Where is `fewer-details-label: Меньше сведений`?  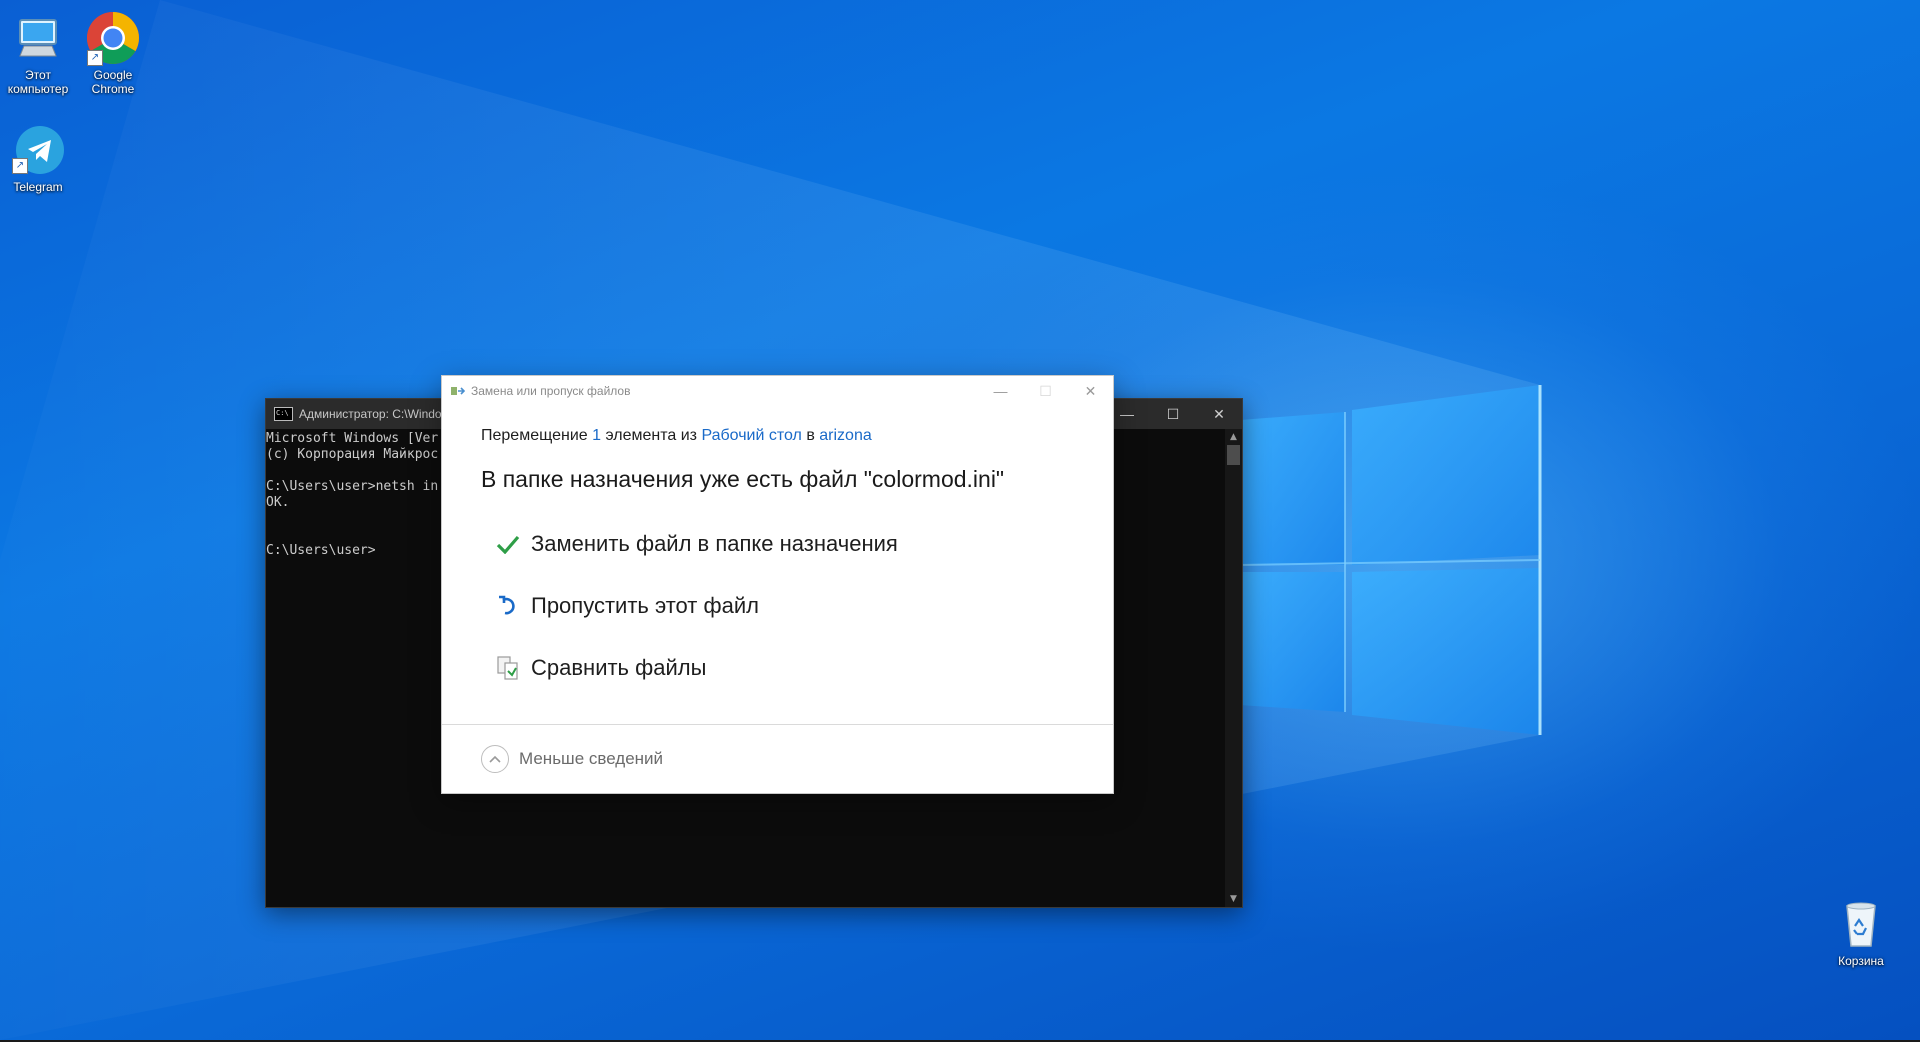
fewer-details-label: Меньше сведений is located at coordinates (591, 758).